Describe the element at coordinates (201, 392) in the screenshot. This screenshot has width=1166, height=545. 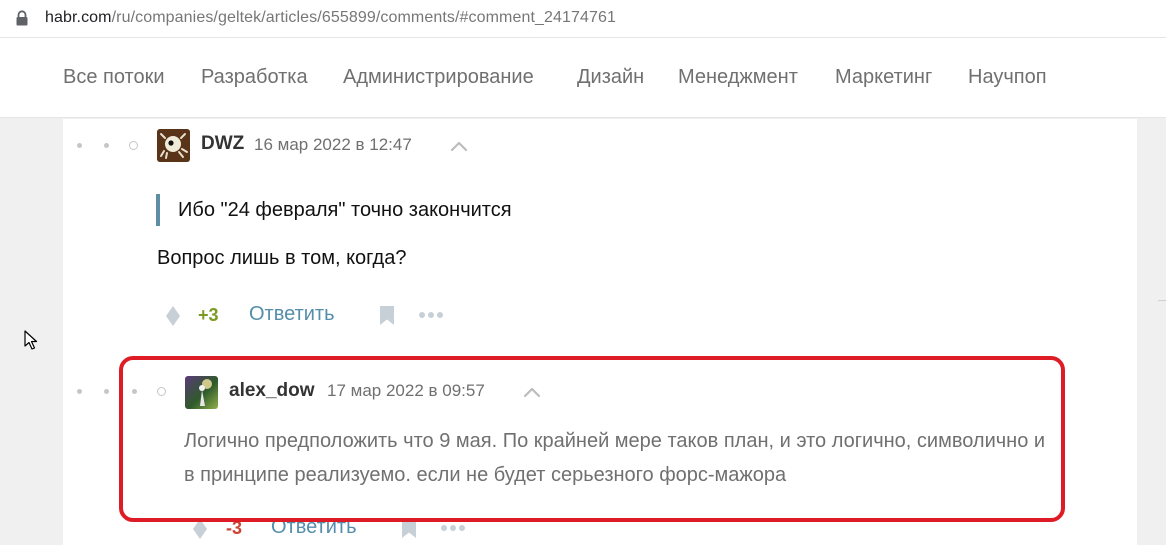
I see `avatar-alex-dow` at that location.